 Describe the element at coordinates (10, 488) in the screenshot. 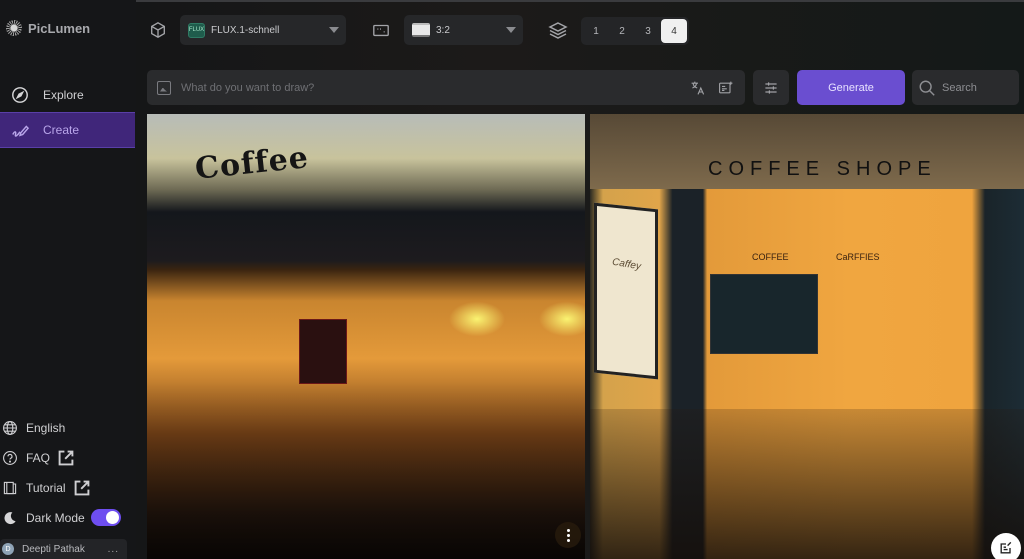

I see `book-icon` at that location.